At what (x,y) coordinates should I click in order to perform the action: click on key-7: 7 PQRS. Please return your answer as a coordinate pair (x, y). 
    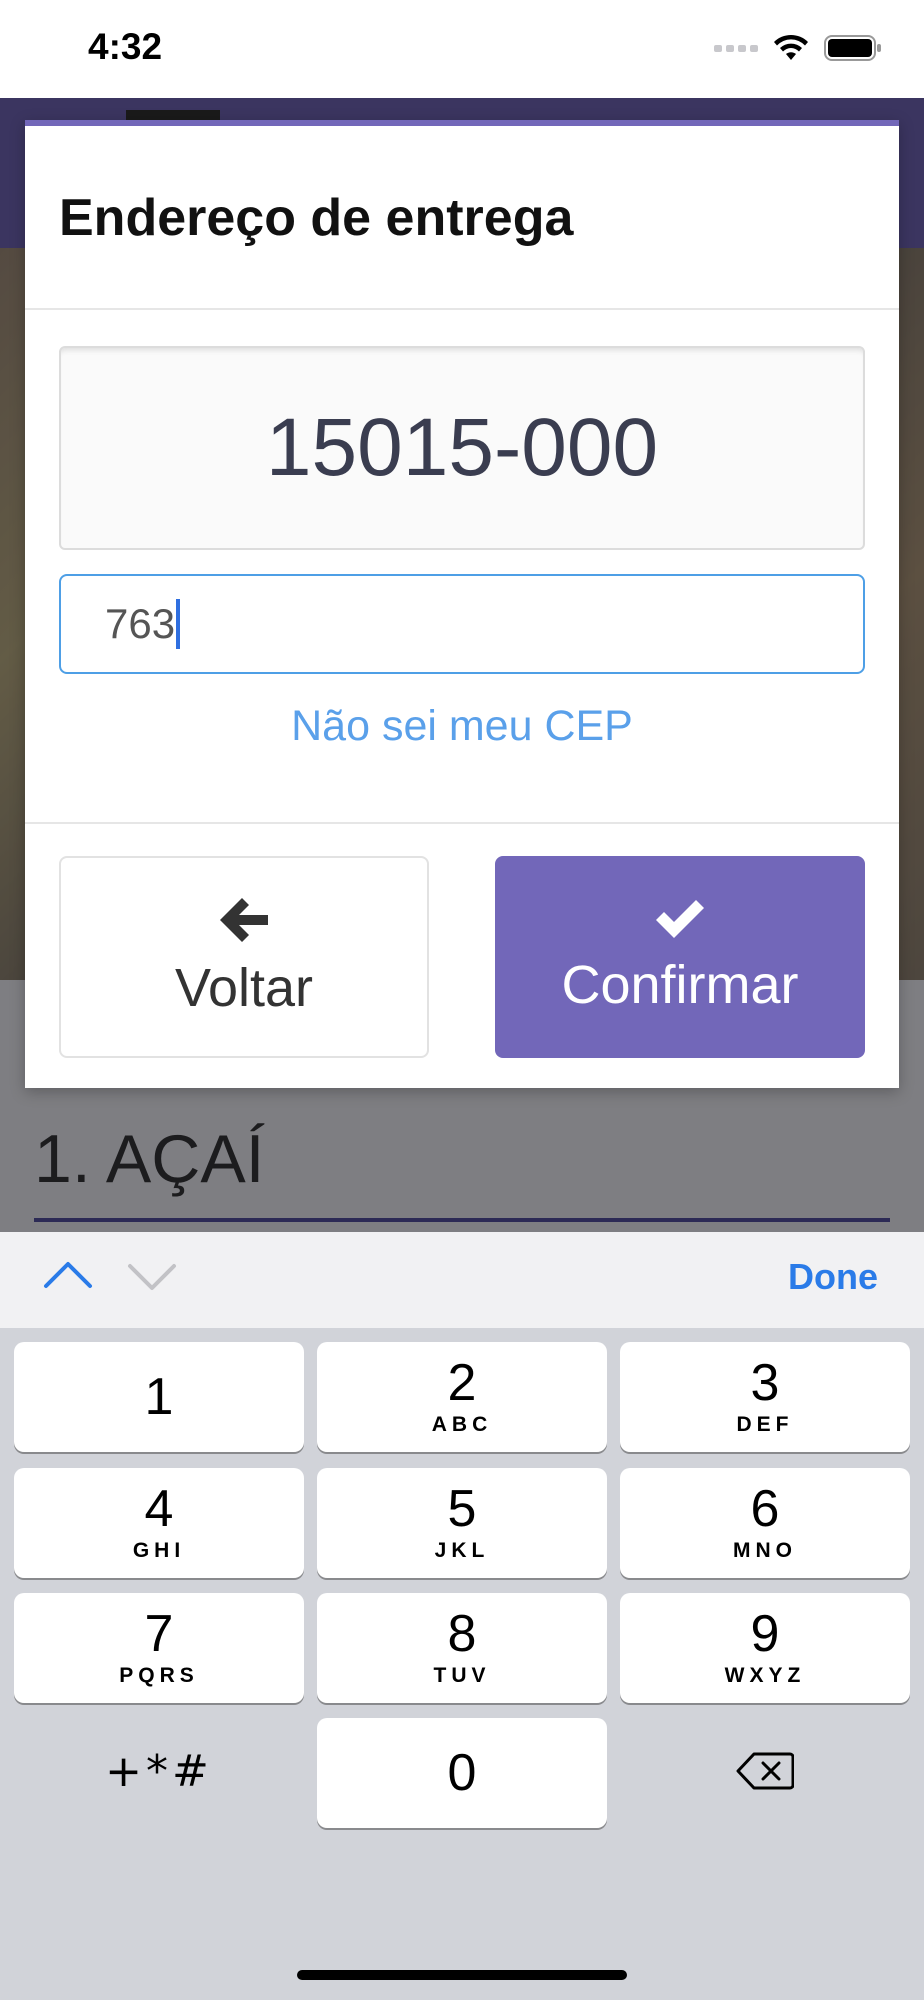
    Looking at the image, I should click on (159, 1648).